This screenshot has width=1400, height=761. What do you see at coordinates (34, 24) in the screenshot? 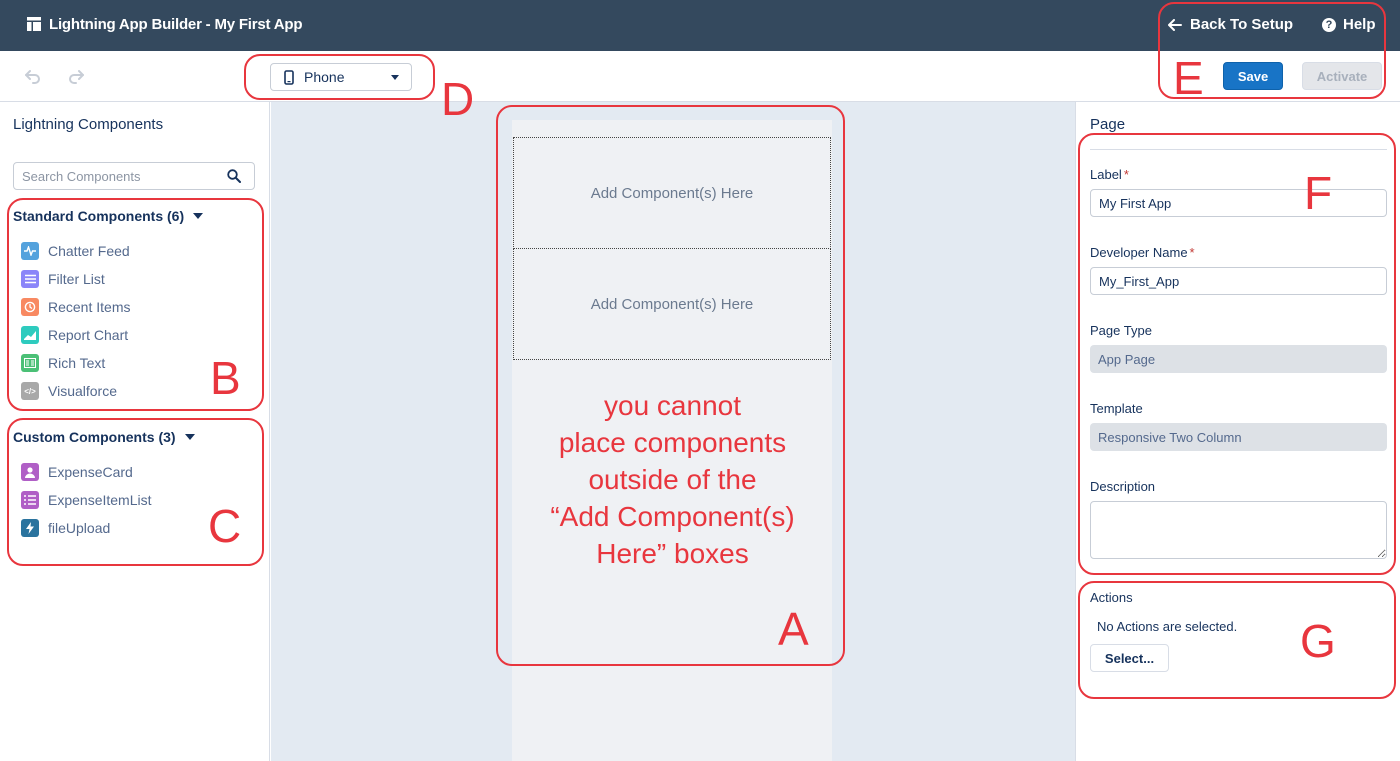
I see `app-builder-icon` at bounding box center [34, 24].